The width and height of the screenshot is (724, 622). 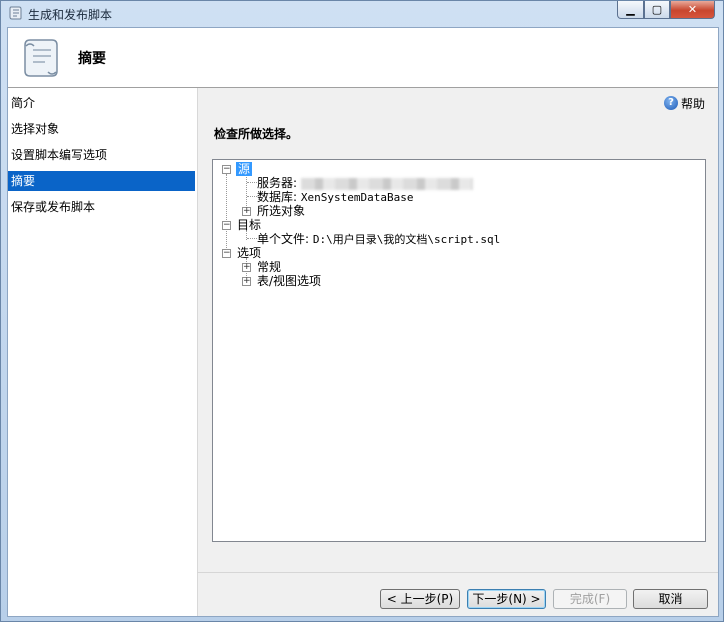 What do you see at coordinates (386, 183) in the screenshot?
I see `server-name-redacted` at bounding box center [386, 183].